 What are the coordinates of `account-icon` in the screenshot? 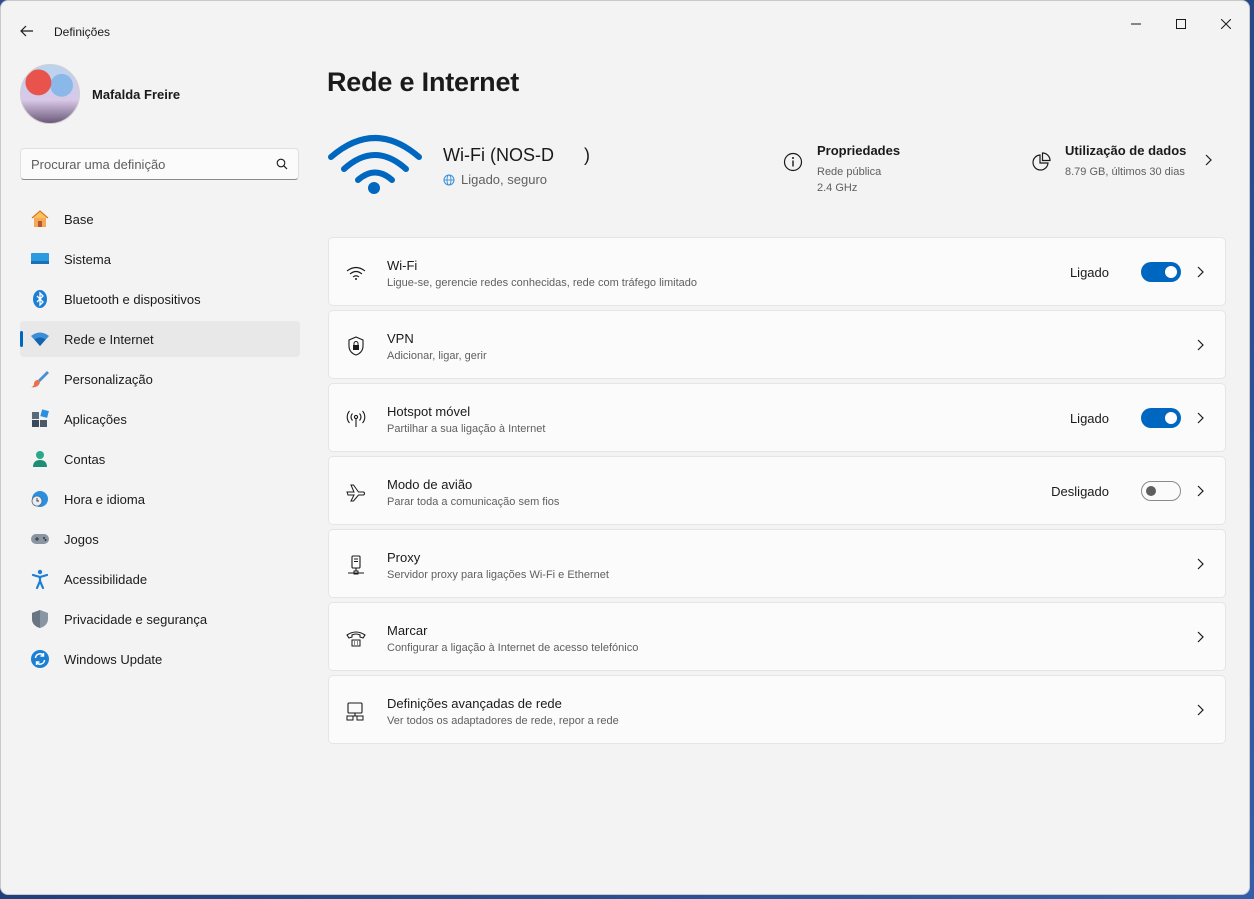 It's located at (40, 459).